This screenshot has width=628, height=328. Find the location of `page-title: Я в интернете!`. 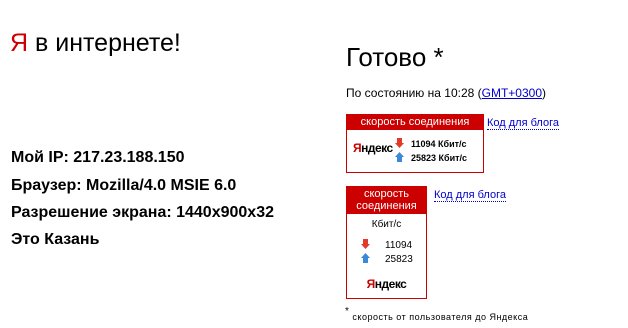

page-title: Я в интернете! is located at coordinates (95, 43).